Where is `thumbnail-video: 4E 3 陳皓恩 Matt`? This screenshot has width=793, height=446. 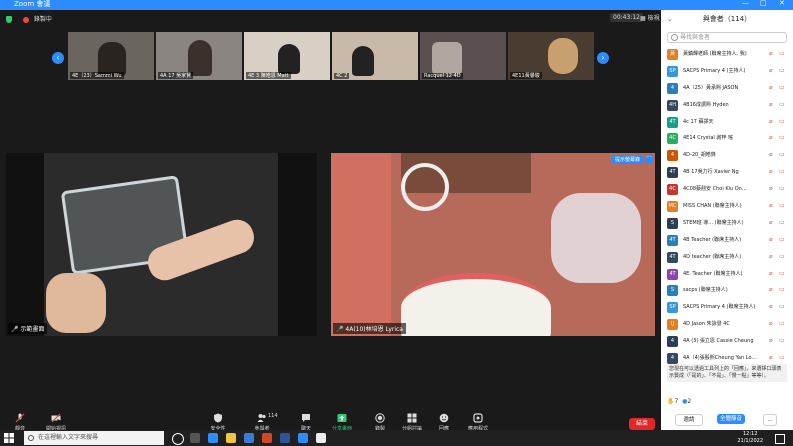
thumbnail-video: 4E 3 陳皓恩 Matt is located at coordinates (287, 56).